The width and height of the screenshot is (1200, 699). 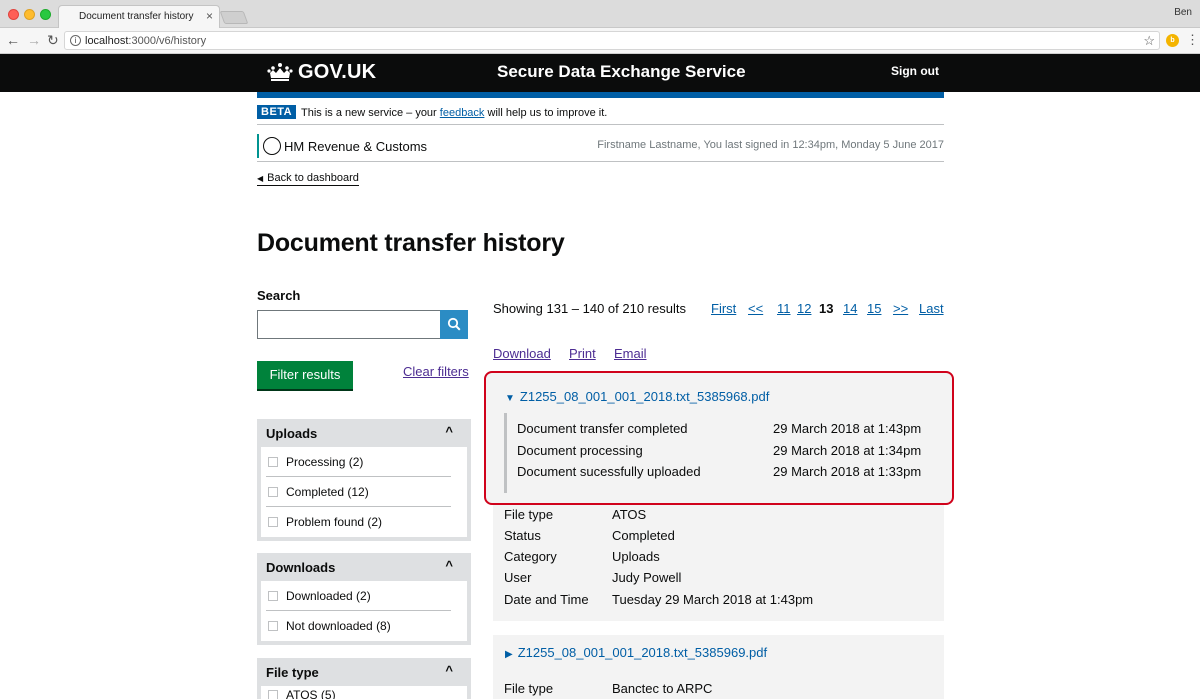 I want to click on meta-key: User, so click(x=518, y=577).